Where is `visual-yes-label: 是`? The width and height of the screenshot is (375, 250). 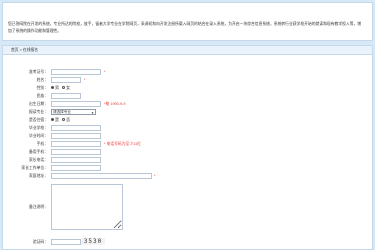 visual-yes-label: 是 is located at coordinates (57, 119).